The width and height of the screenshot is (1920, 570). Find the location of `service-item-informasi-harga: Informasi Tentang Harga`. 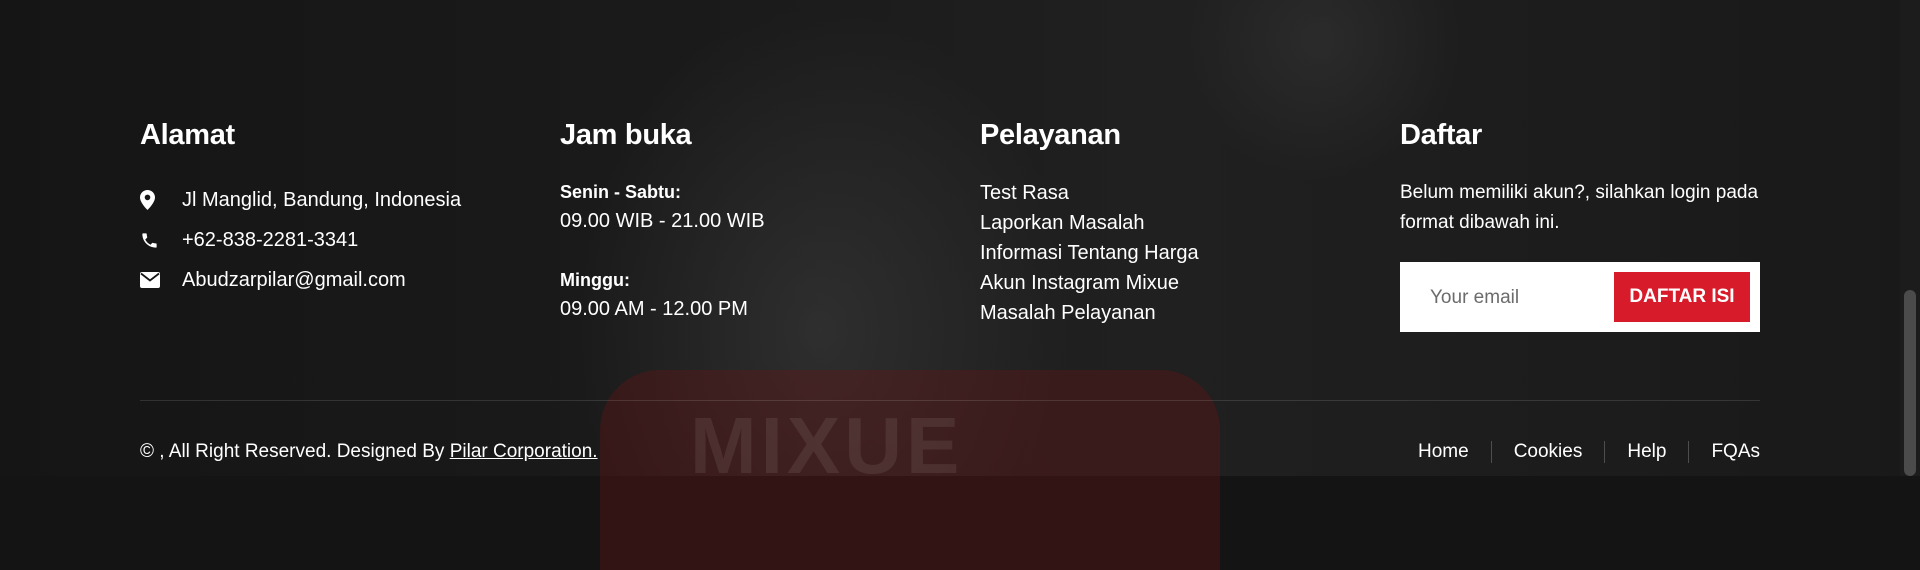

service-item-informasi-harga: Informasi Tentang Harga is located at coordinates (1170, 253).